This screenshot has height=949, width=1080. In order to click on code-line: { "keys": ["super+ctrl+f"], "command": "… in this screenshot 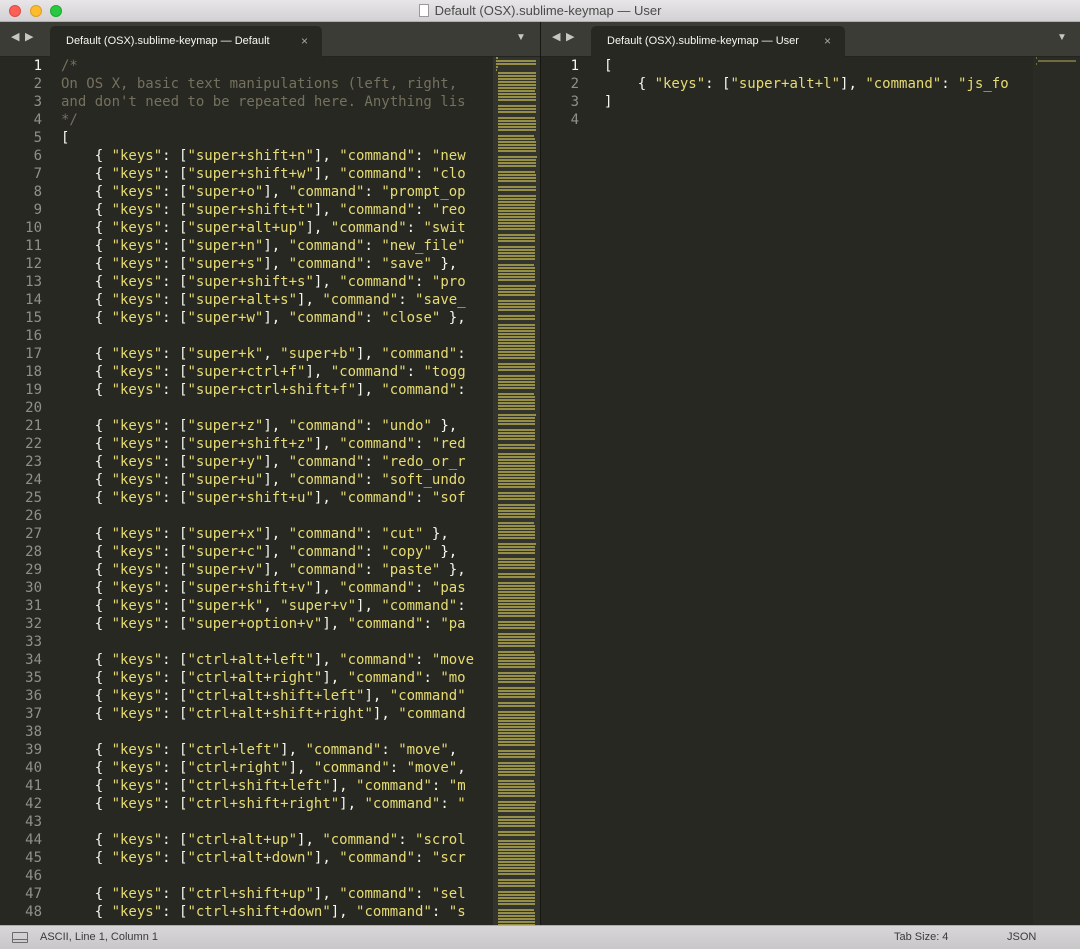, I will do `click(281, 372)`.